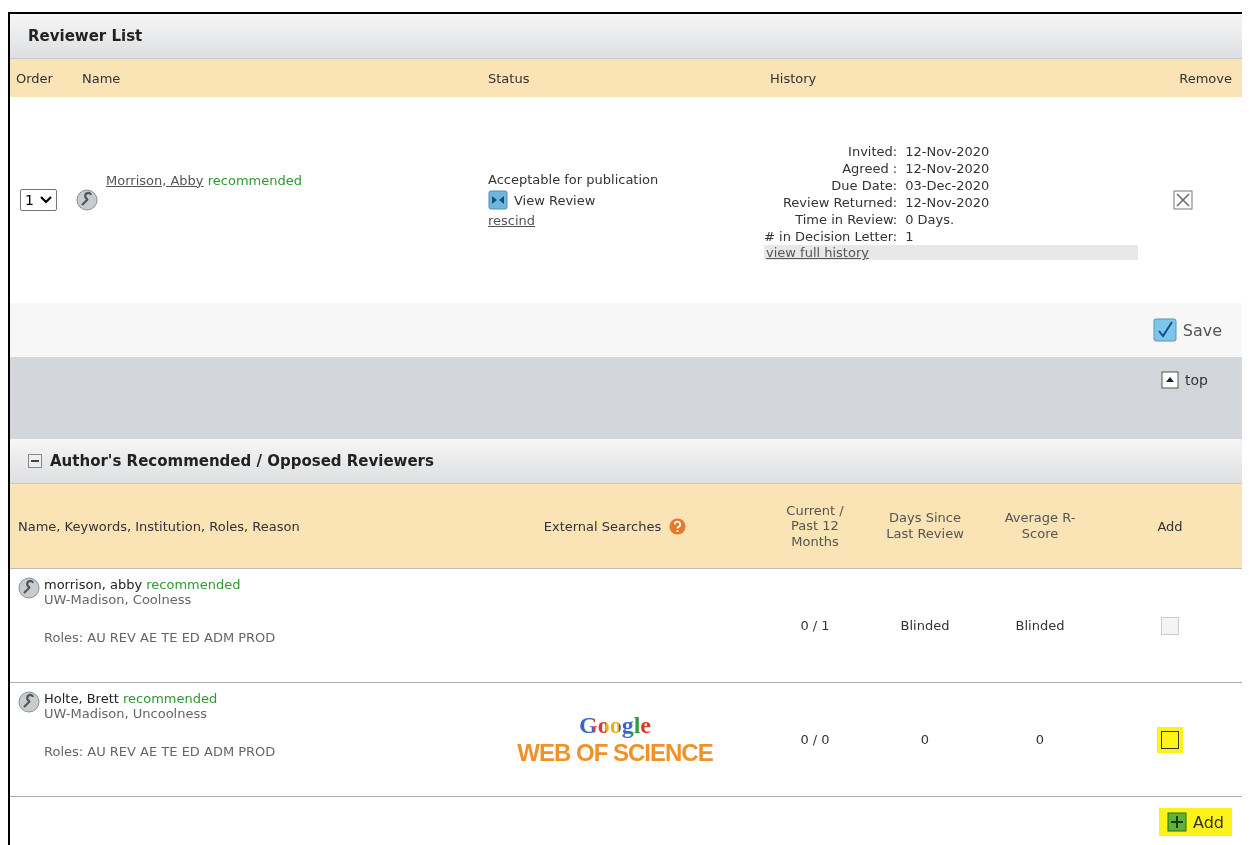 The height and width of the screenshot is (845, 1249). Describe the element at coordinates (93, 584) in the screenshot. I see `reviewer-name: morrison, abby` at that location.